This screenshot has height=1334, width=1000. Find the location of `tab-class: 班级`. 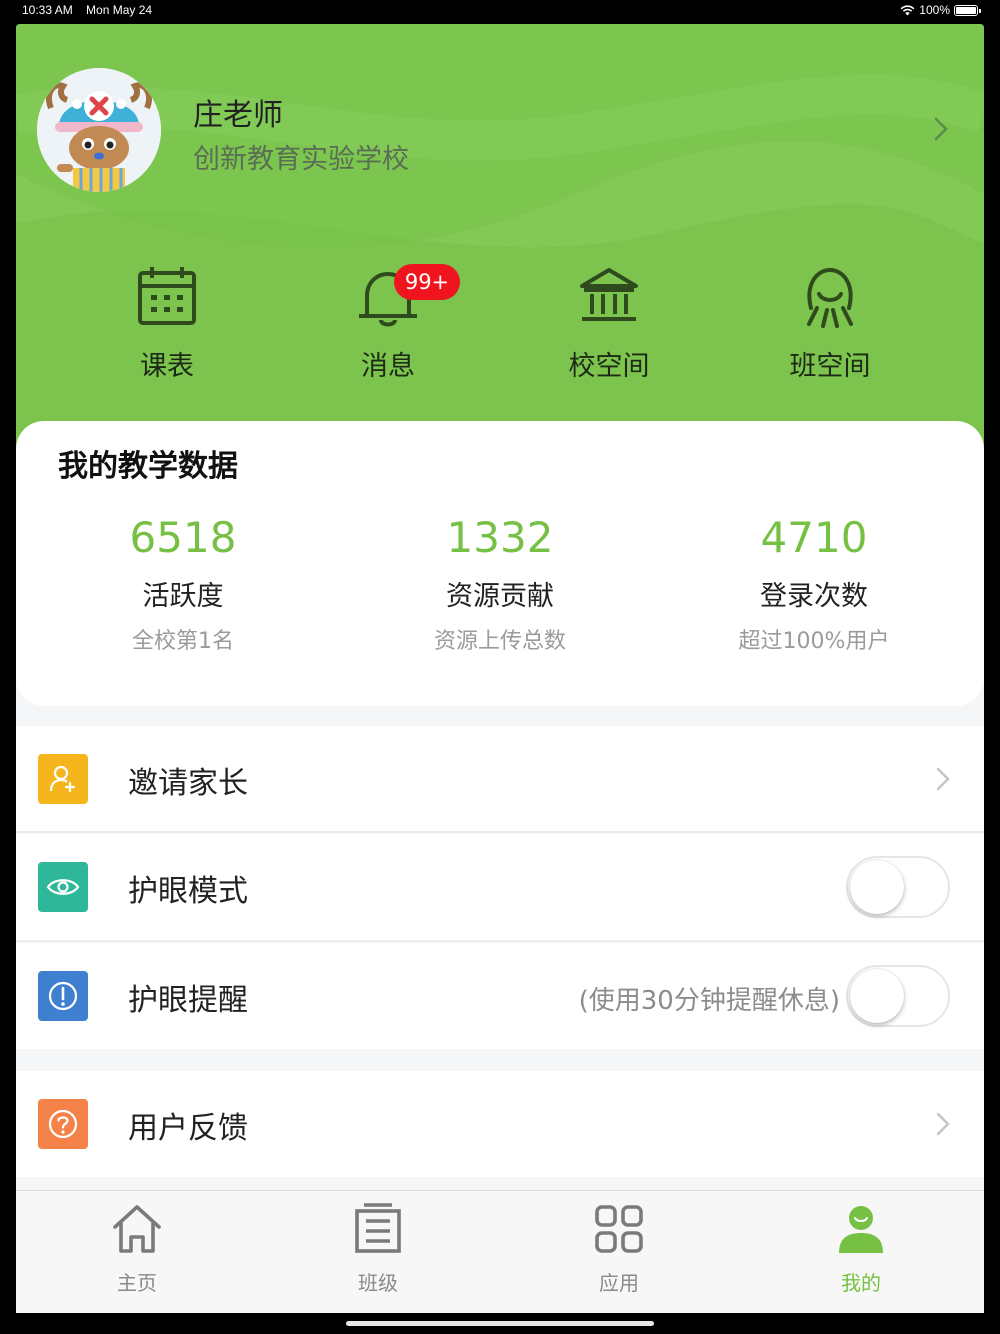

tab-class: 班级 is located at coordinates (378, 1248).